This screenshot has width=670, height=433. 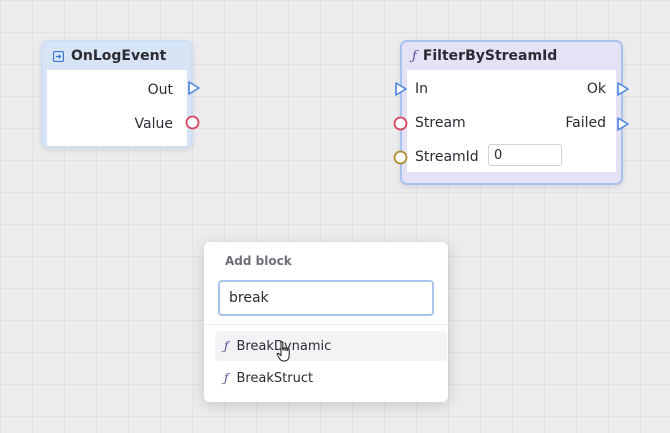 What do you see at coordinates (283, 351) in the screenshot?
I see `hand-cursor-icon` at bounding box center [283, 351].